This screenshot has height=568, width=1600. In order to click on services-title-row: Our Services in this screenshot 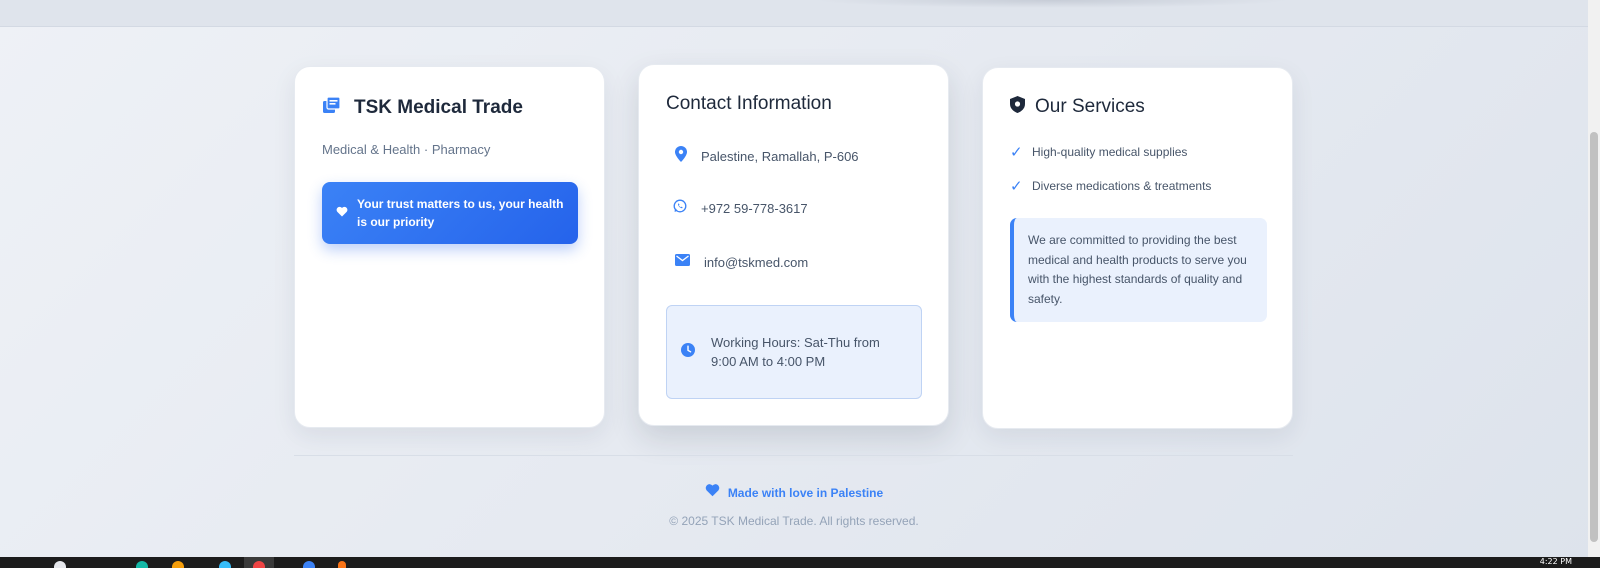, I will do `click(1077, 107)`.